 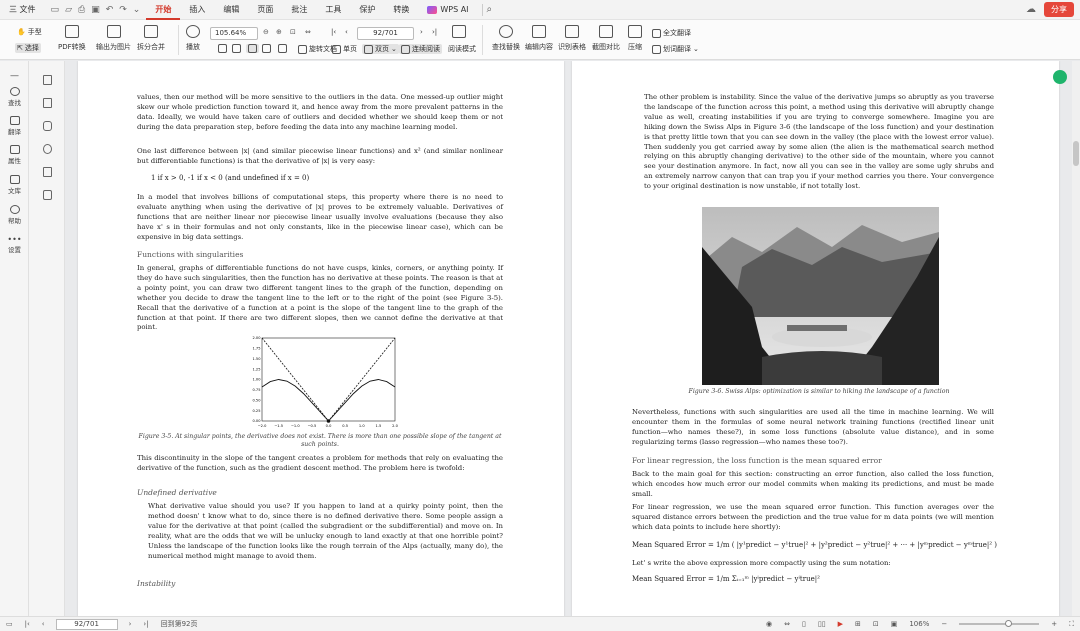 What do you see at coordinates (9, 624) in the screenshot?
I see `sidebar-toggle-icon: ▭` at bounding box center [9, 624].